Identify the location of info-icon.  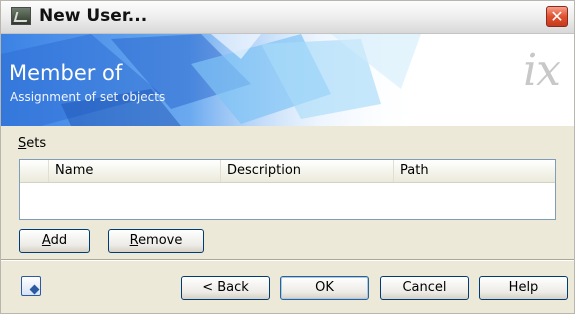
(31, 286).